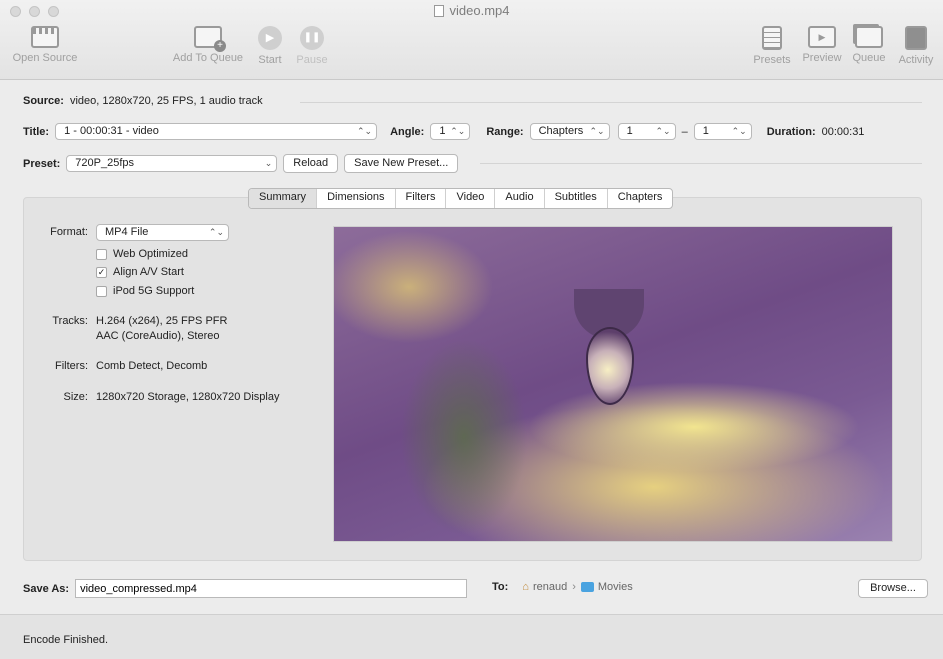 The width and height of the screenshot is (943, 659). I want to click on web-optimized-label: Web Optimized, so click(150, 254).